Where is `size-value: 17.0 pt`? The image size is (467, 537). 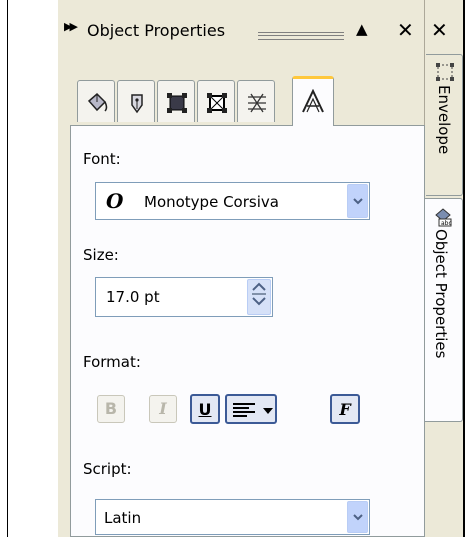 size-value: 17.0 pt is located at coordinates (133, 297).